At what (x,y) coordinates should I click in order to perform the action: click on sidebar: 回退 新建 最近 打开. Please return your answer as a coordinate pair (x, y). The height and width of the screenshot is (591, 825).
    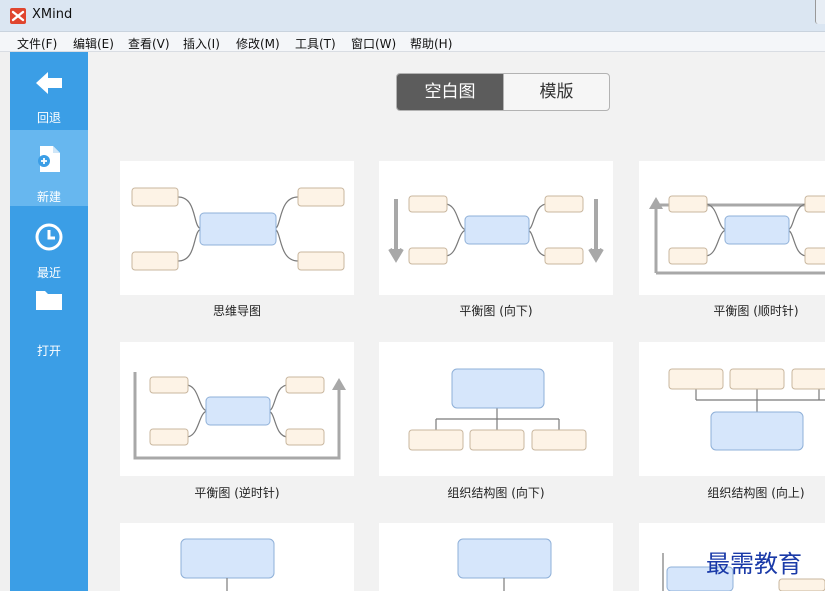
    Looking at the image, I should click on (49, 321).